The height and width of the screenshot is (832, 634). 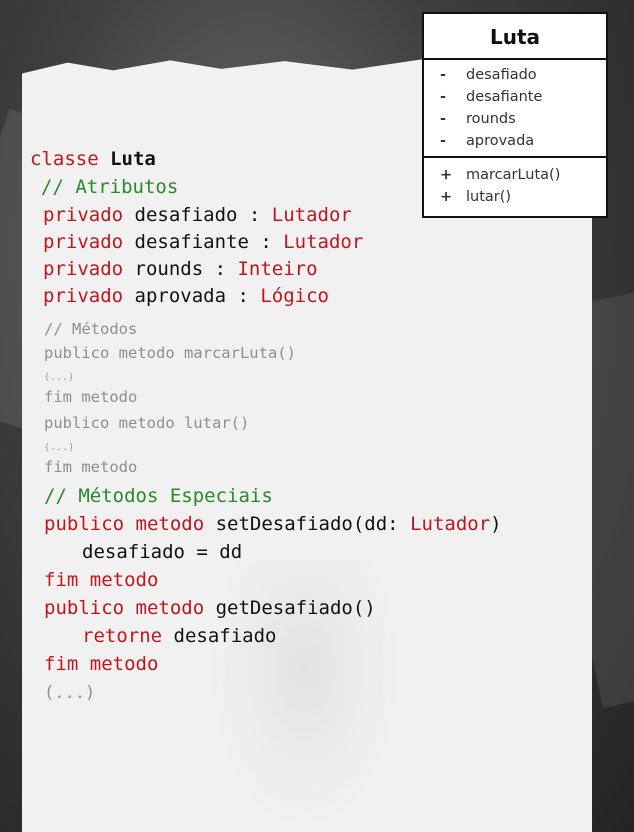 I want to click on method-line: publico metodo setDesafiado(dd: Lutador), so click(x=273, y=524).